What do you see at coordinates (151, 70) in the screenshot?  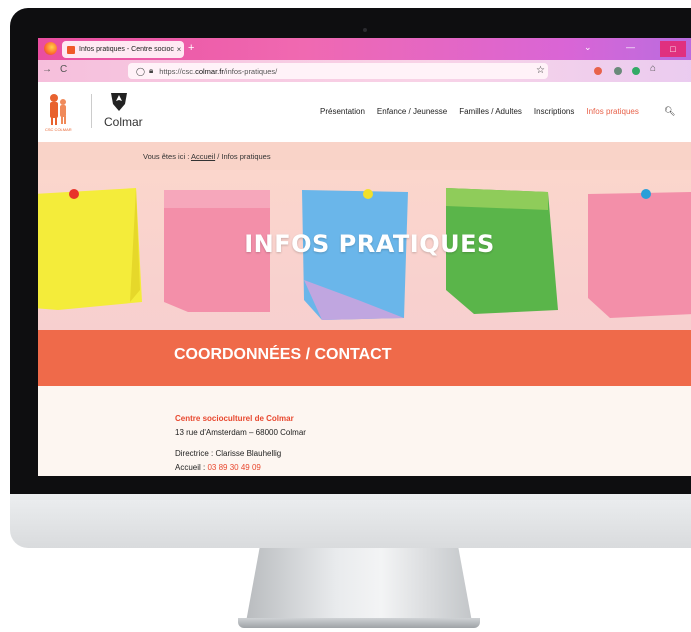 I see `lock-icon: 🔒︎` at bounding box center [151, 70].